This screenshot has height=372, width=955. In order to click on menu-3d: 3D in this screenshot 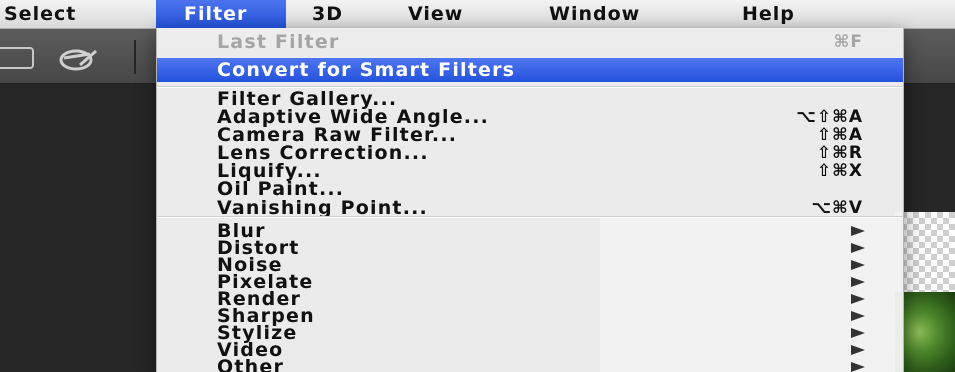, I will do `click(336, 14)`.